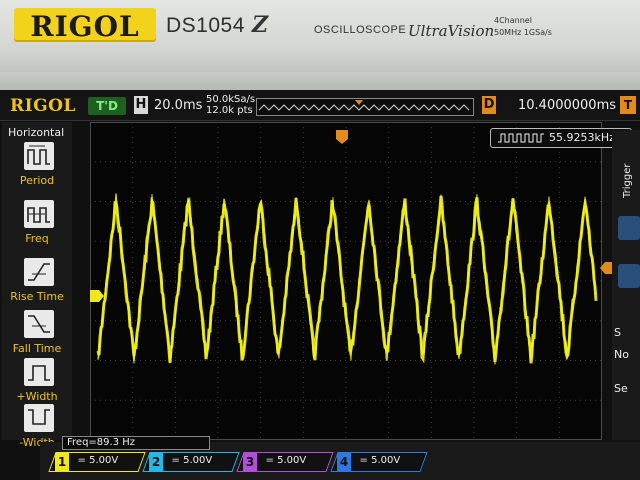  I want to click on measure-pos-width-label: +Width, so click(37, 396).